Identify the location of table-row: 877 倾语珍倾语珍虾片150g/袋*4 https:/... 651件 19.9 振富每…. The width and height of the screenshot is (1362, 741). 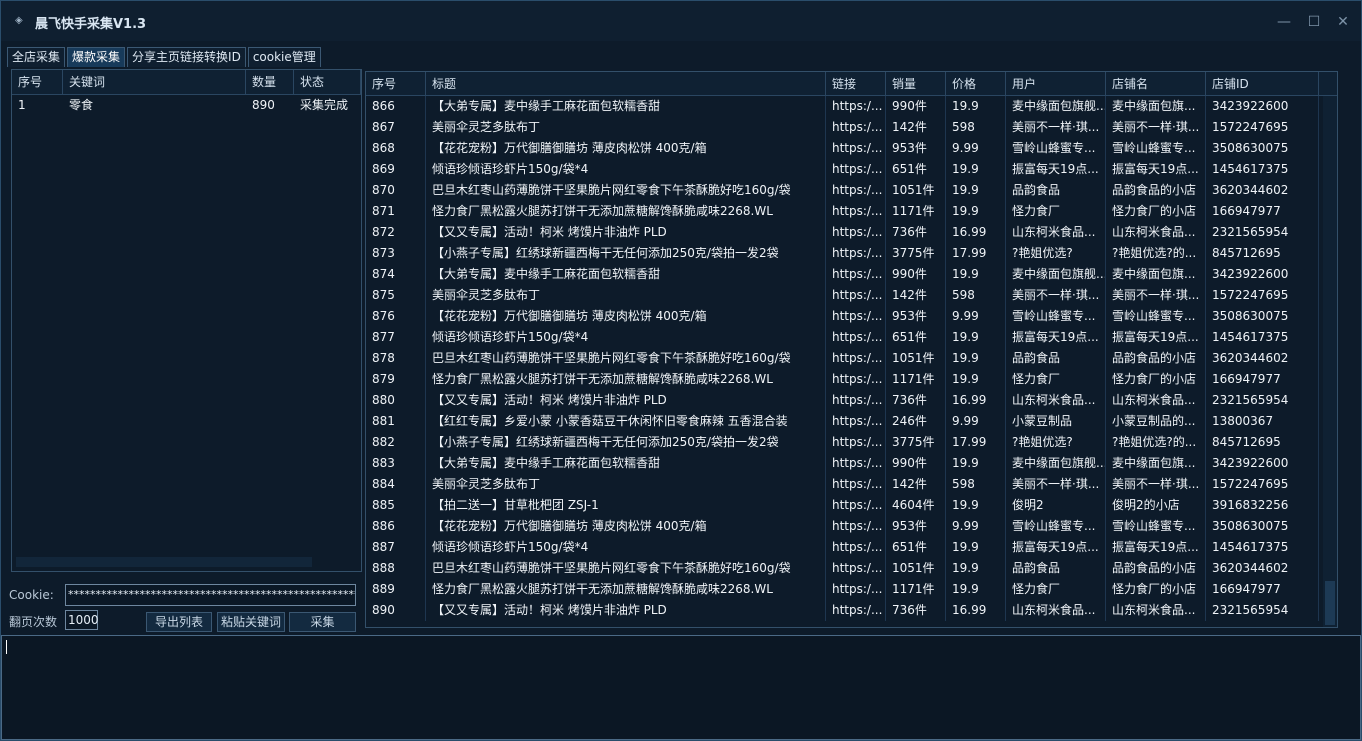
(851, 337).